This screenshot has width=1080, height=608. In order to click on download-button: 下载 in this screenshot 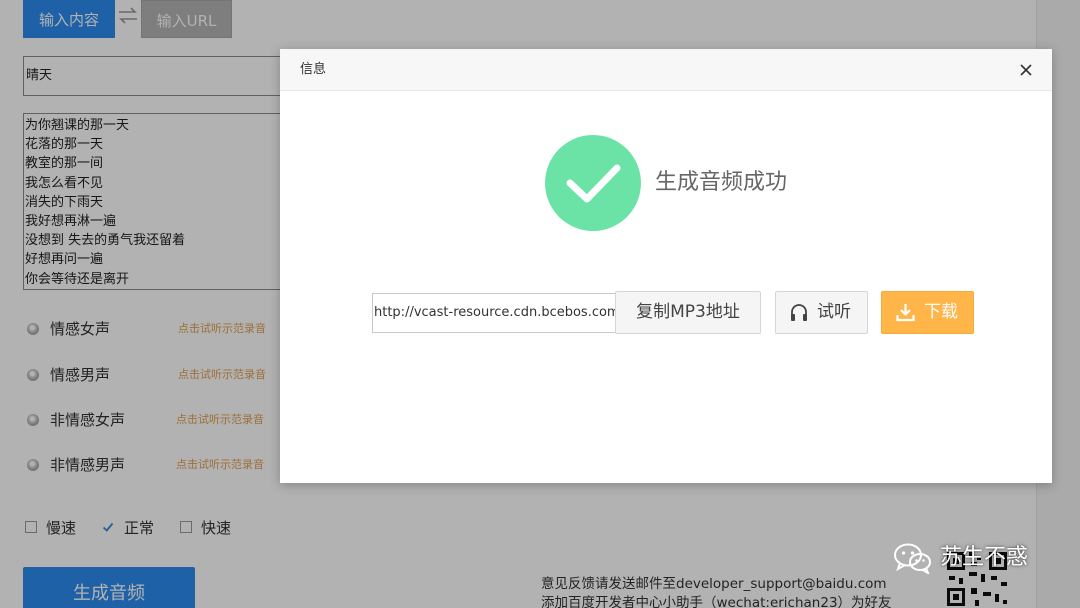, I will do `click(927, 312)`.